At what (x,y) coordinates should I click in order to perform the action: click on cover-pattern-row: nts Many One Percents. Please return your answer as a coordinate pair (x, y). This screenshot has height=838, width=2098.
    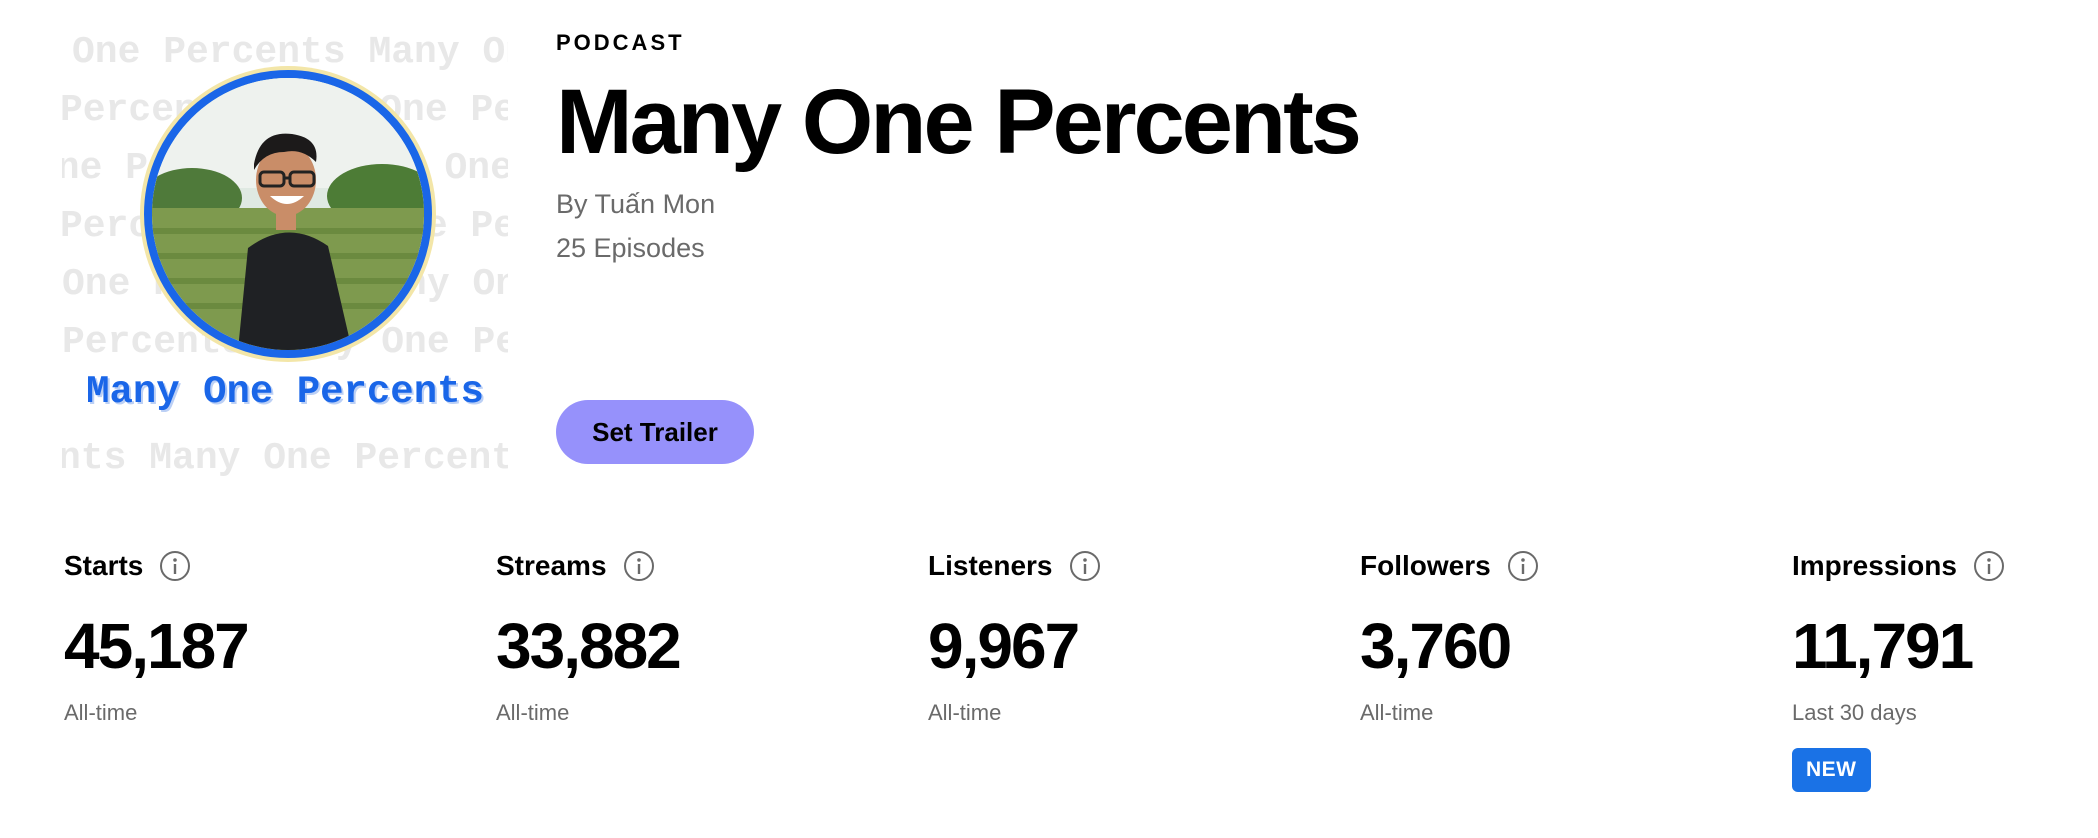
    Looking at the image, I should click on (285, 457).